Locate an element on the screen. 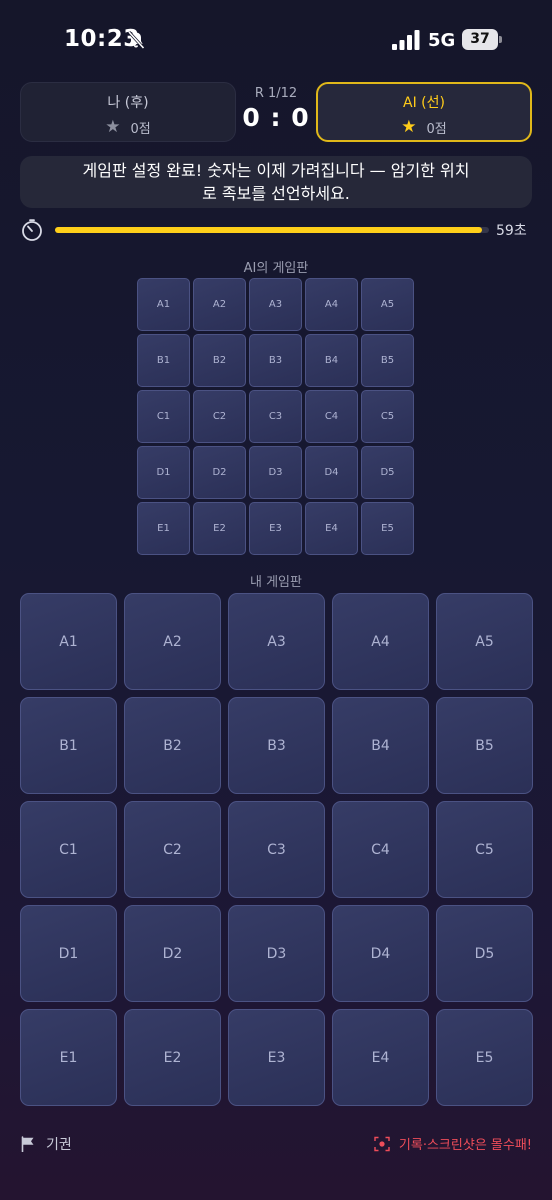  my-board-cell-d1: D1 is located at coordinates (68, 953).